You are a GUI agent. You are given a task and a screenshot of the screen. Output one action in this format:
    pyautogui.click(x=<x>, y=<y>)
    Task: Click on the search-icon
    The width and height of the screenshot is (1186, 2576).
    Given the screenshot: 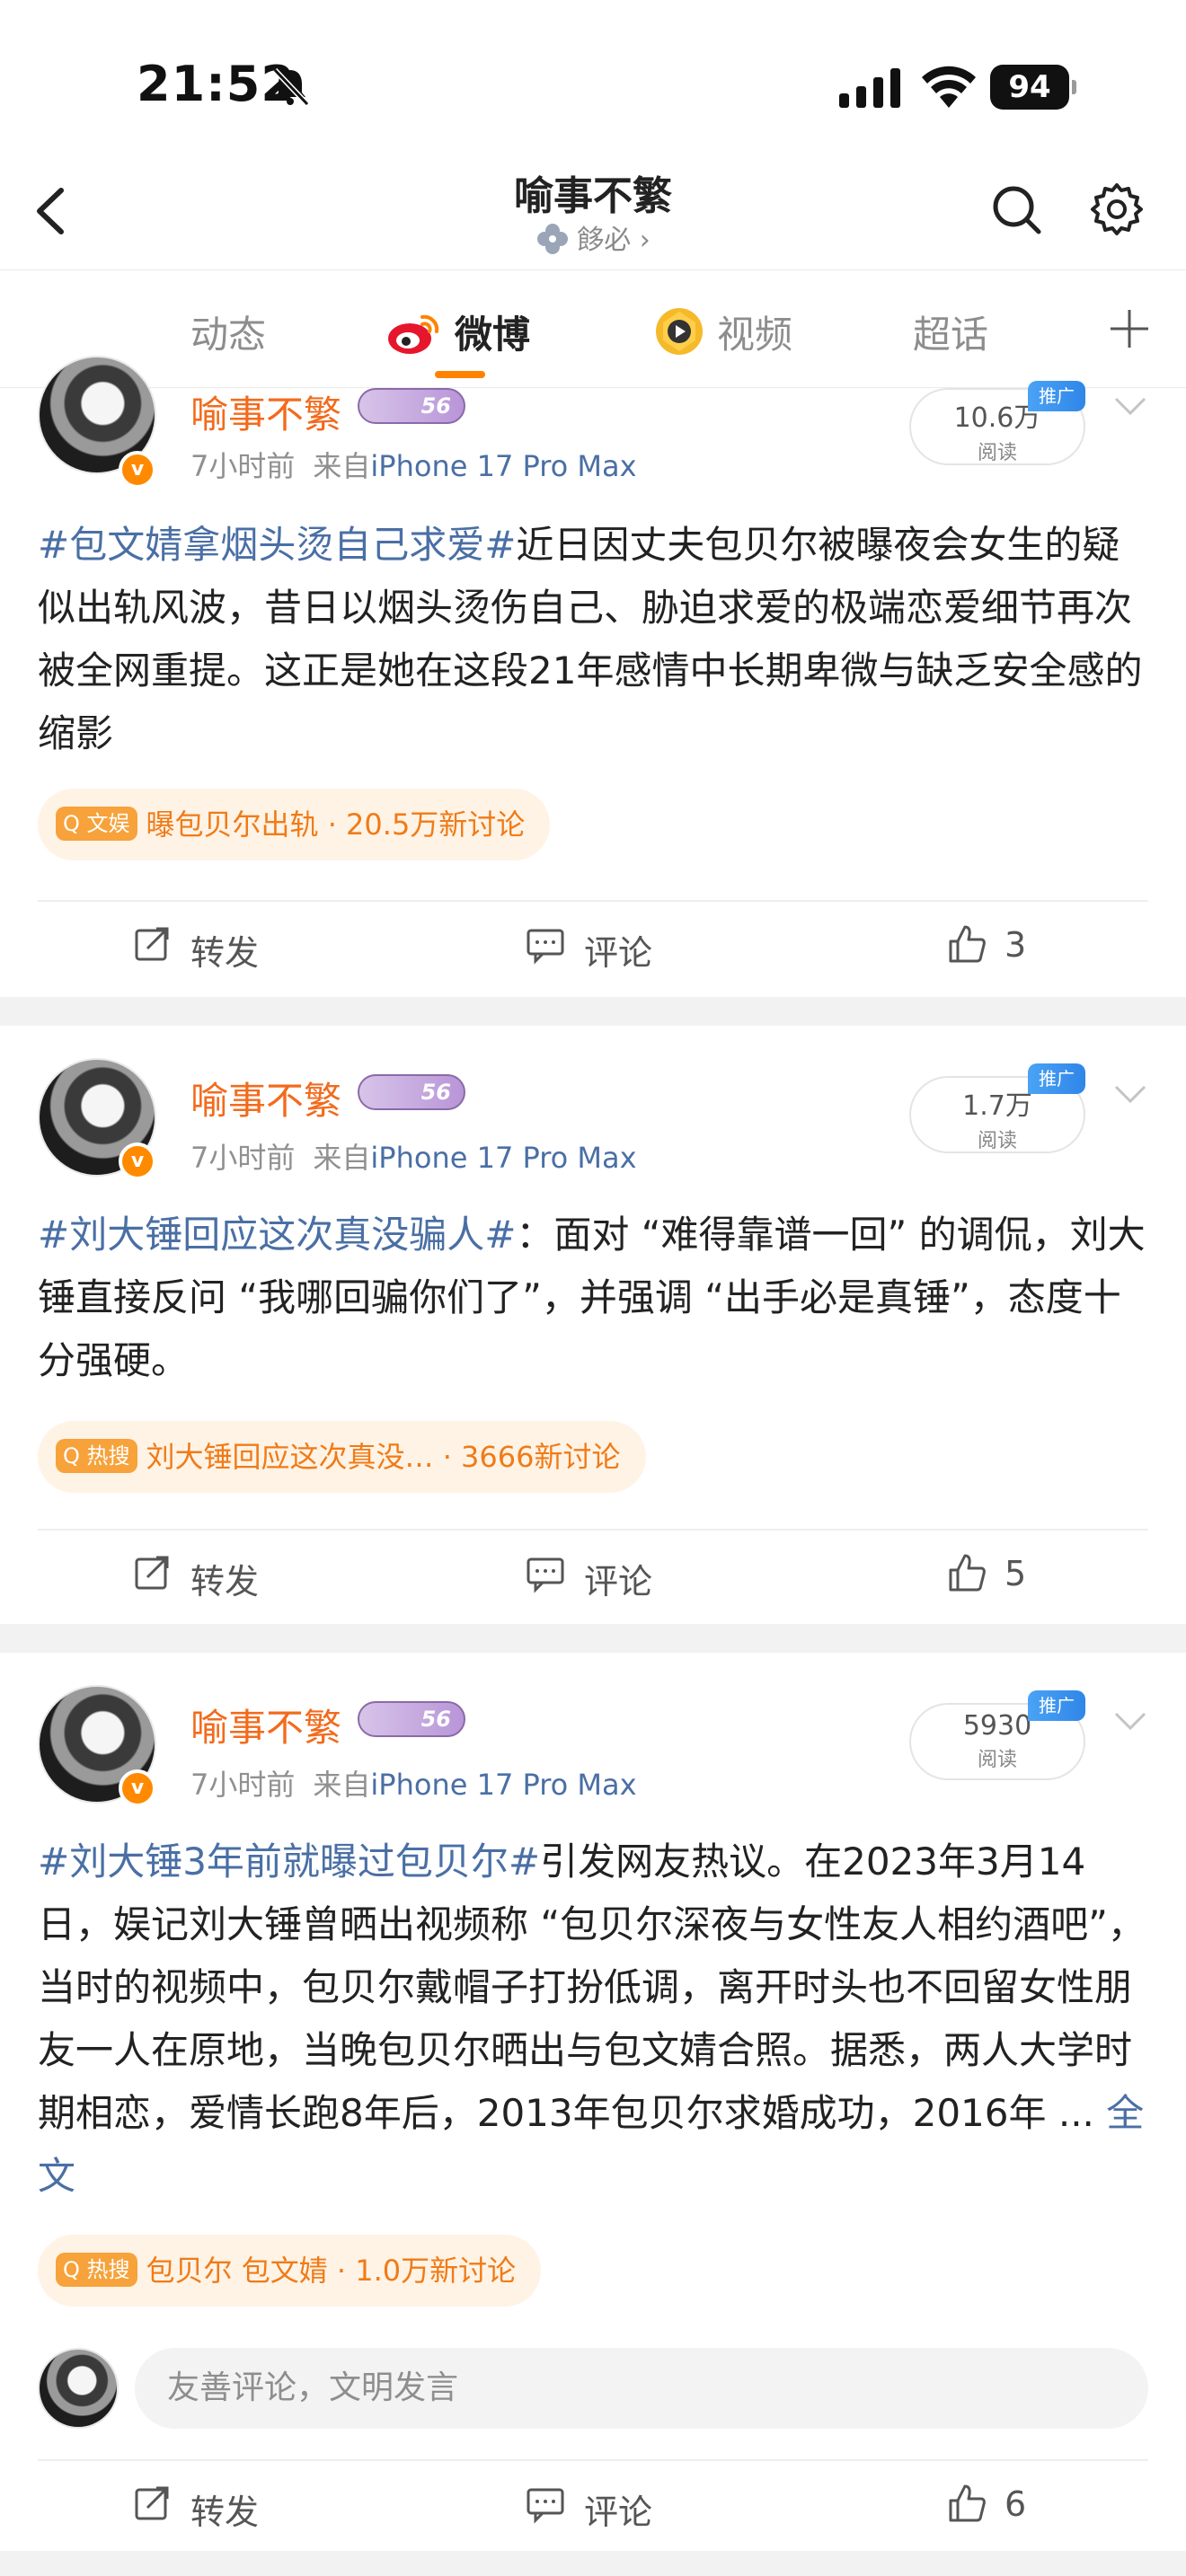 What is the action you would take?
    pyautogui.click(x=1016, y=209)
    